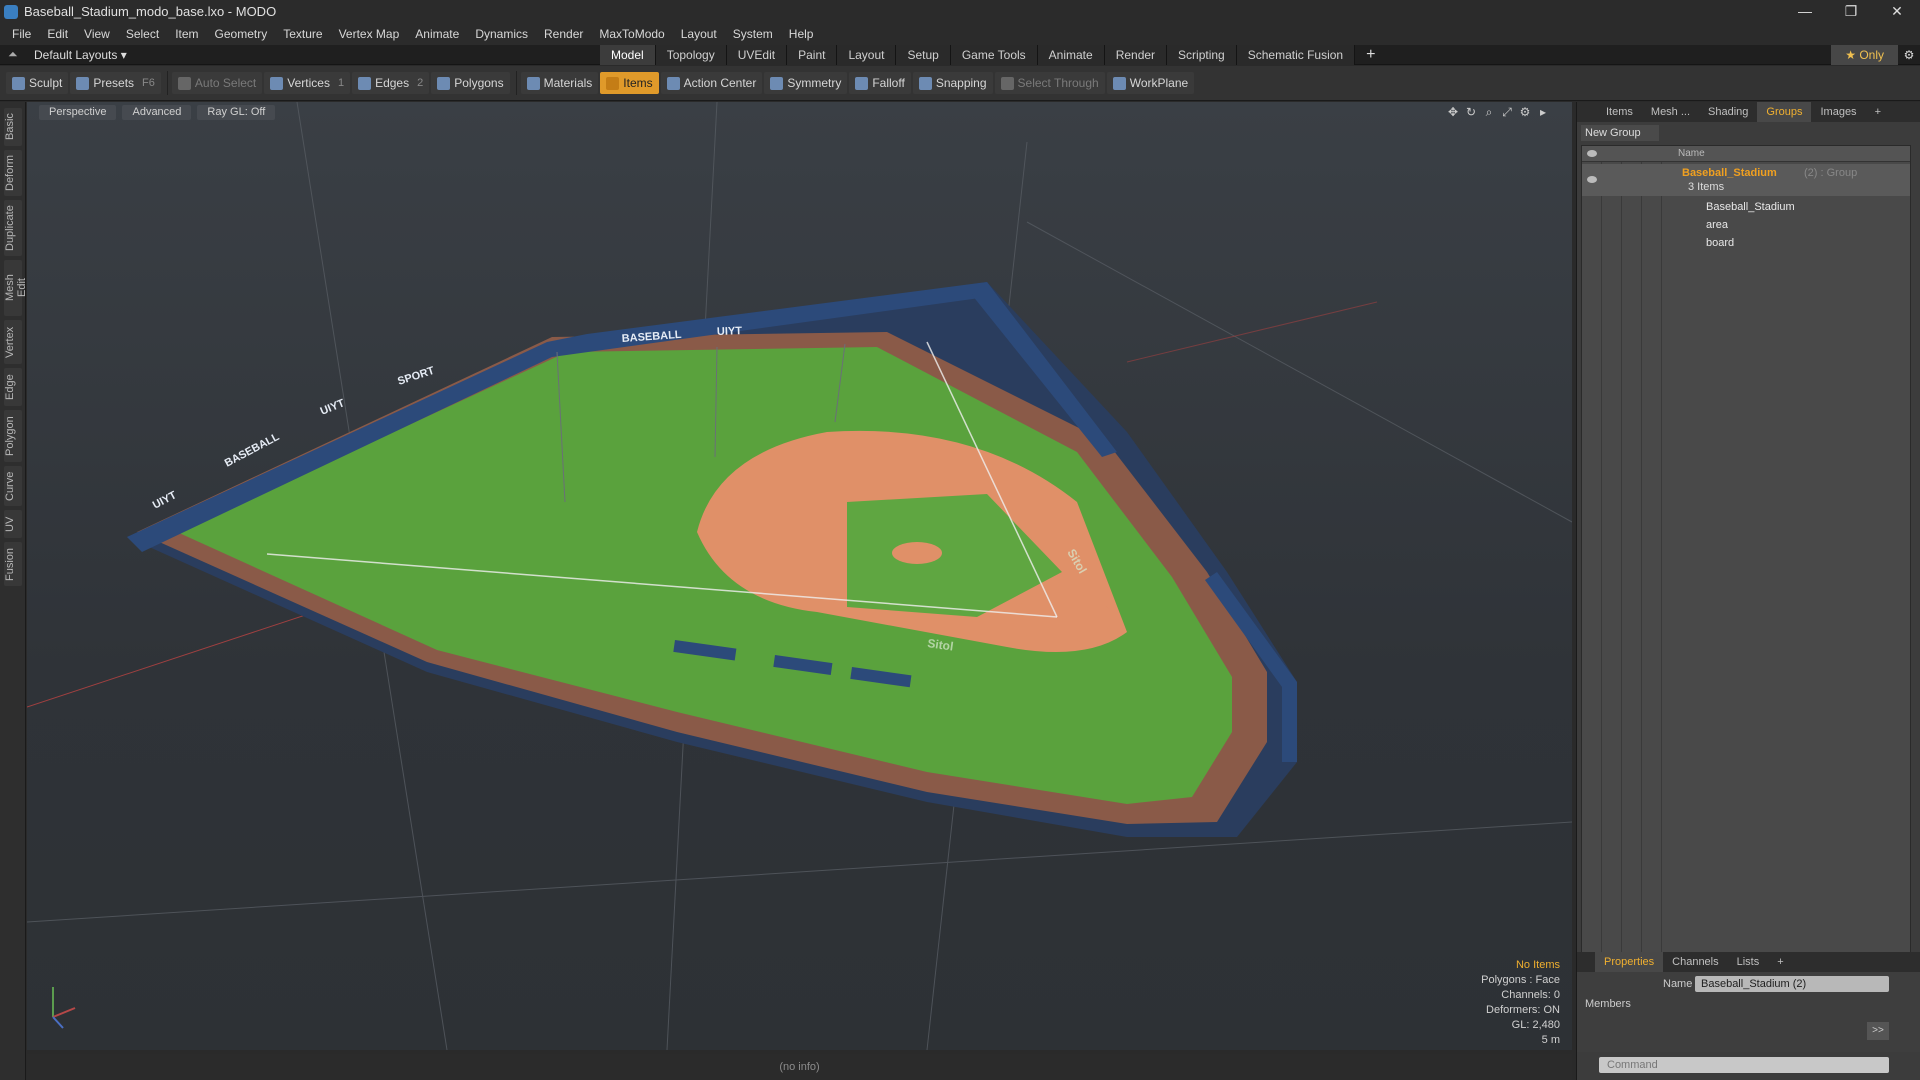 This screenshot has width=1920, height=1080. Describe the element at coordinates (629, 83) in the screenshot. I see `items-button: Items` at that location.